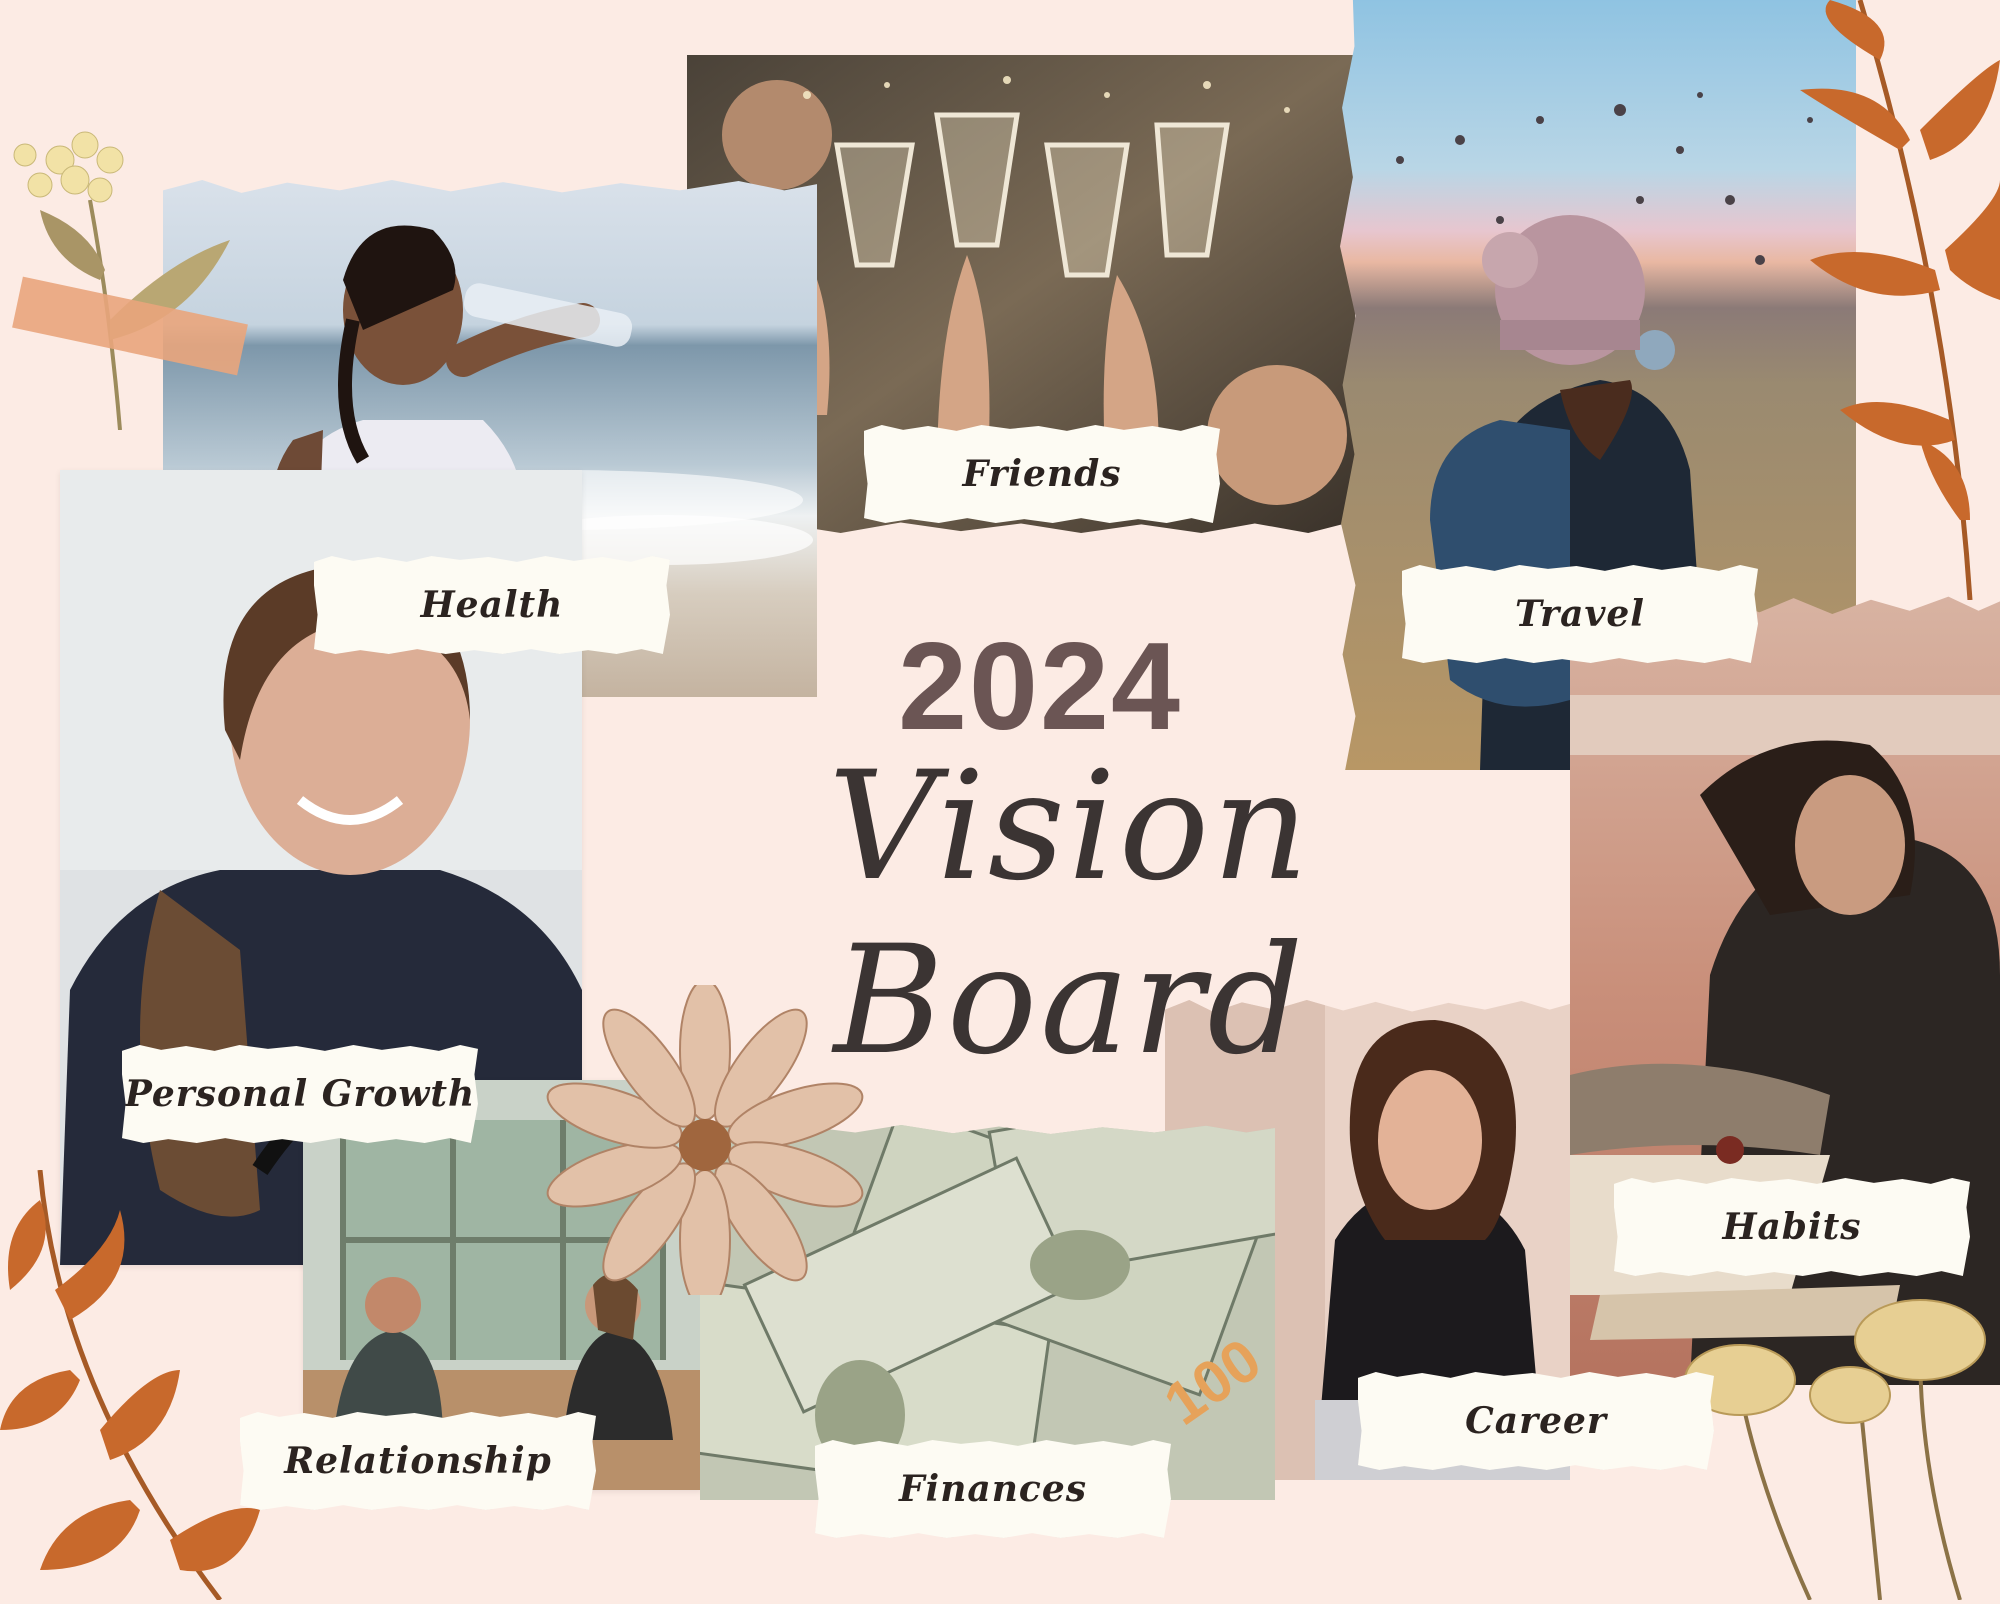 This screenshot has width=2000, height=1604. Describe the element at coordinates (1040, 687) in the screenshot. I see `title-year: 2024` at that location.